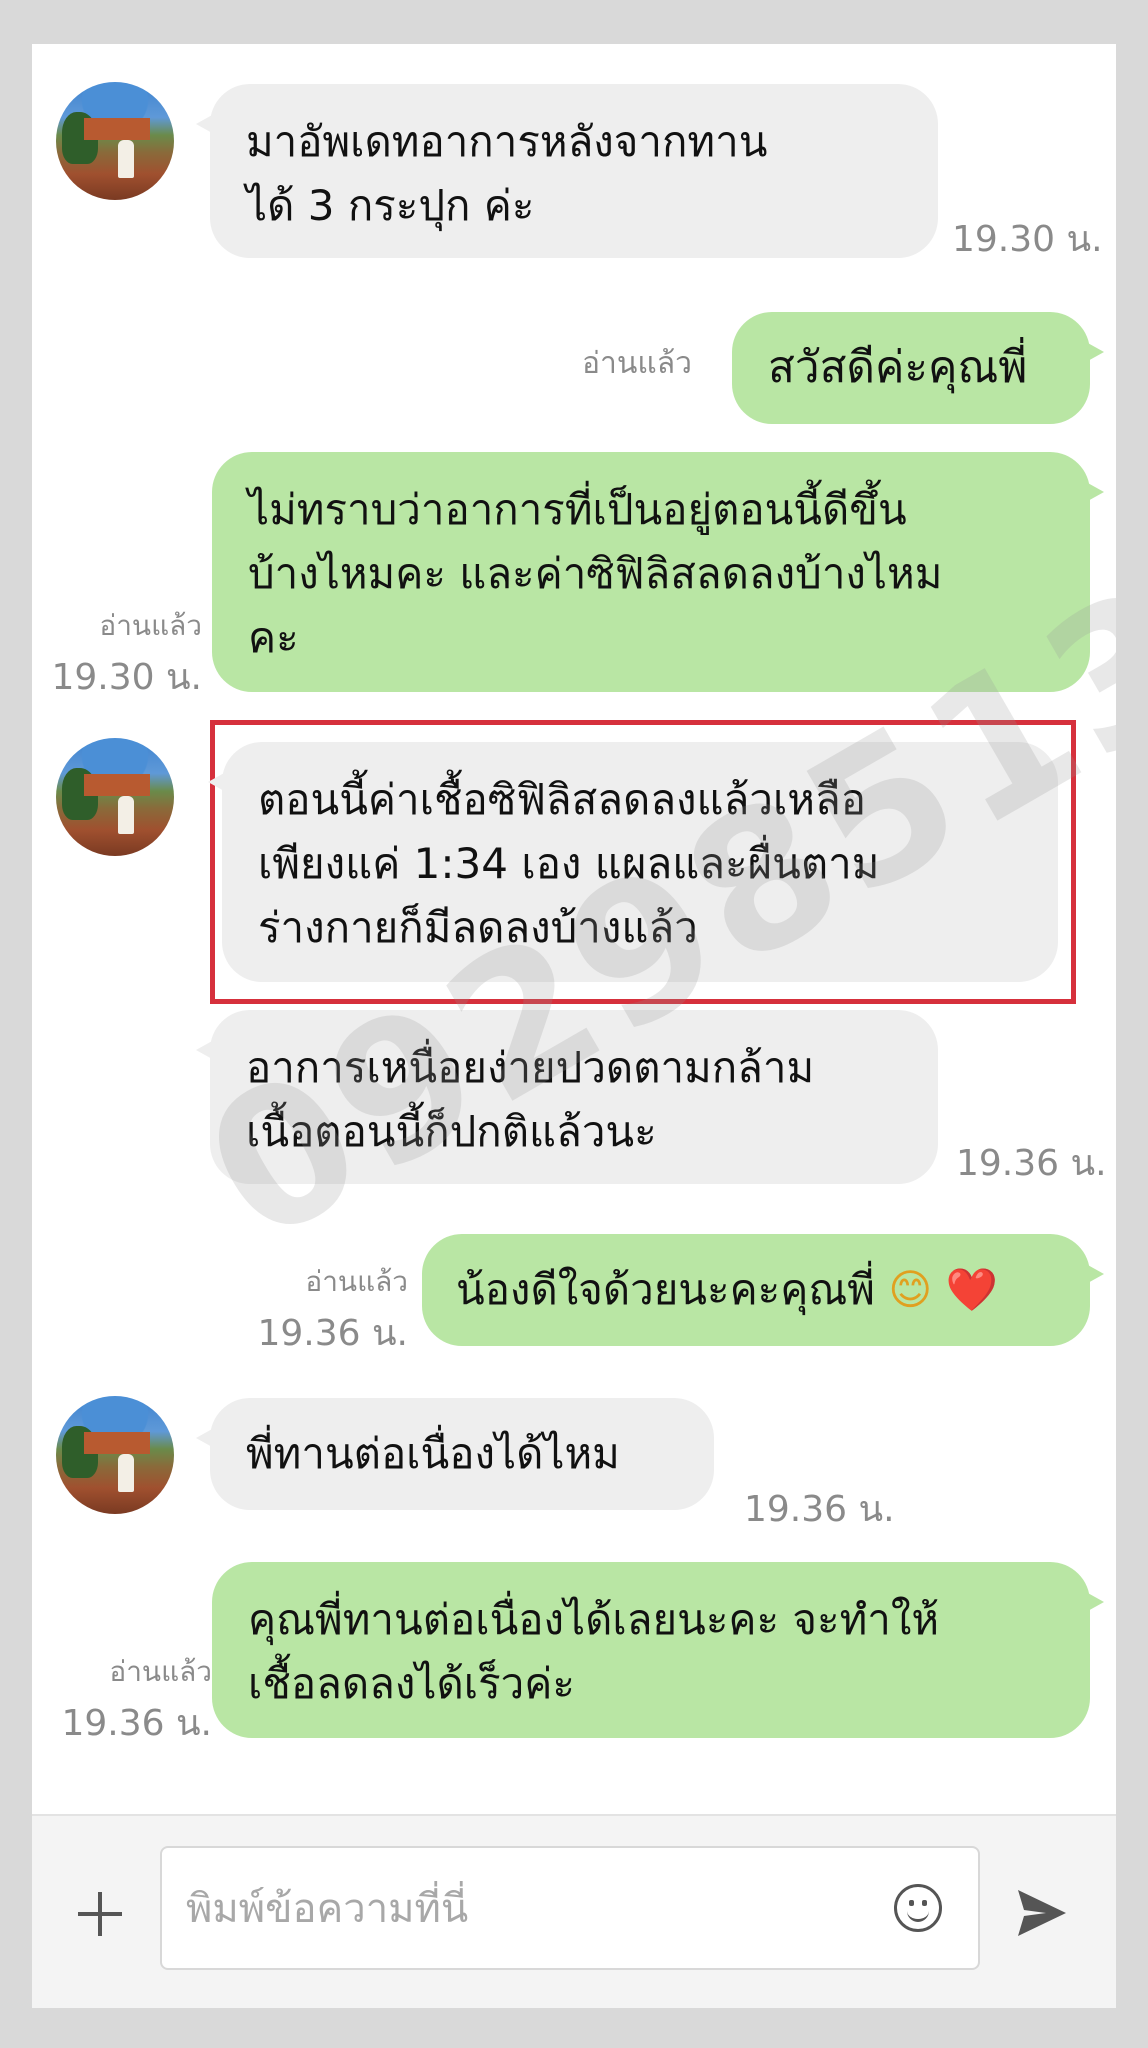 Image resolution: width=1148 pixels, height=2048 pixels. What do you see at coordinates (595, 573) in the screenshot?
I see `message-line: บ้างไหมคะ และค่าซิฟิลิสลดลงบ้างไหม` at bounding box center [595, 573].